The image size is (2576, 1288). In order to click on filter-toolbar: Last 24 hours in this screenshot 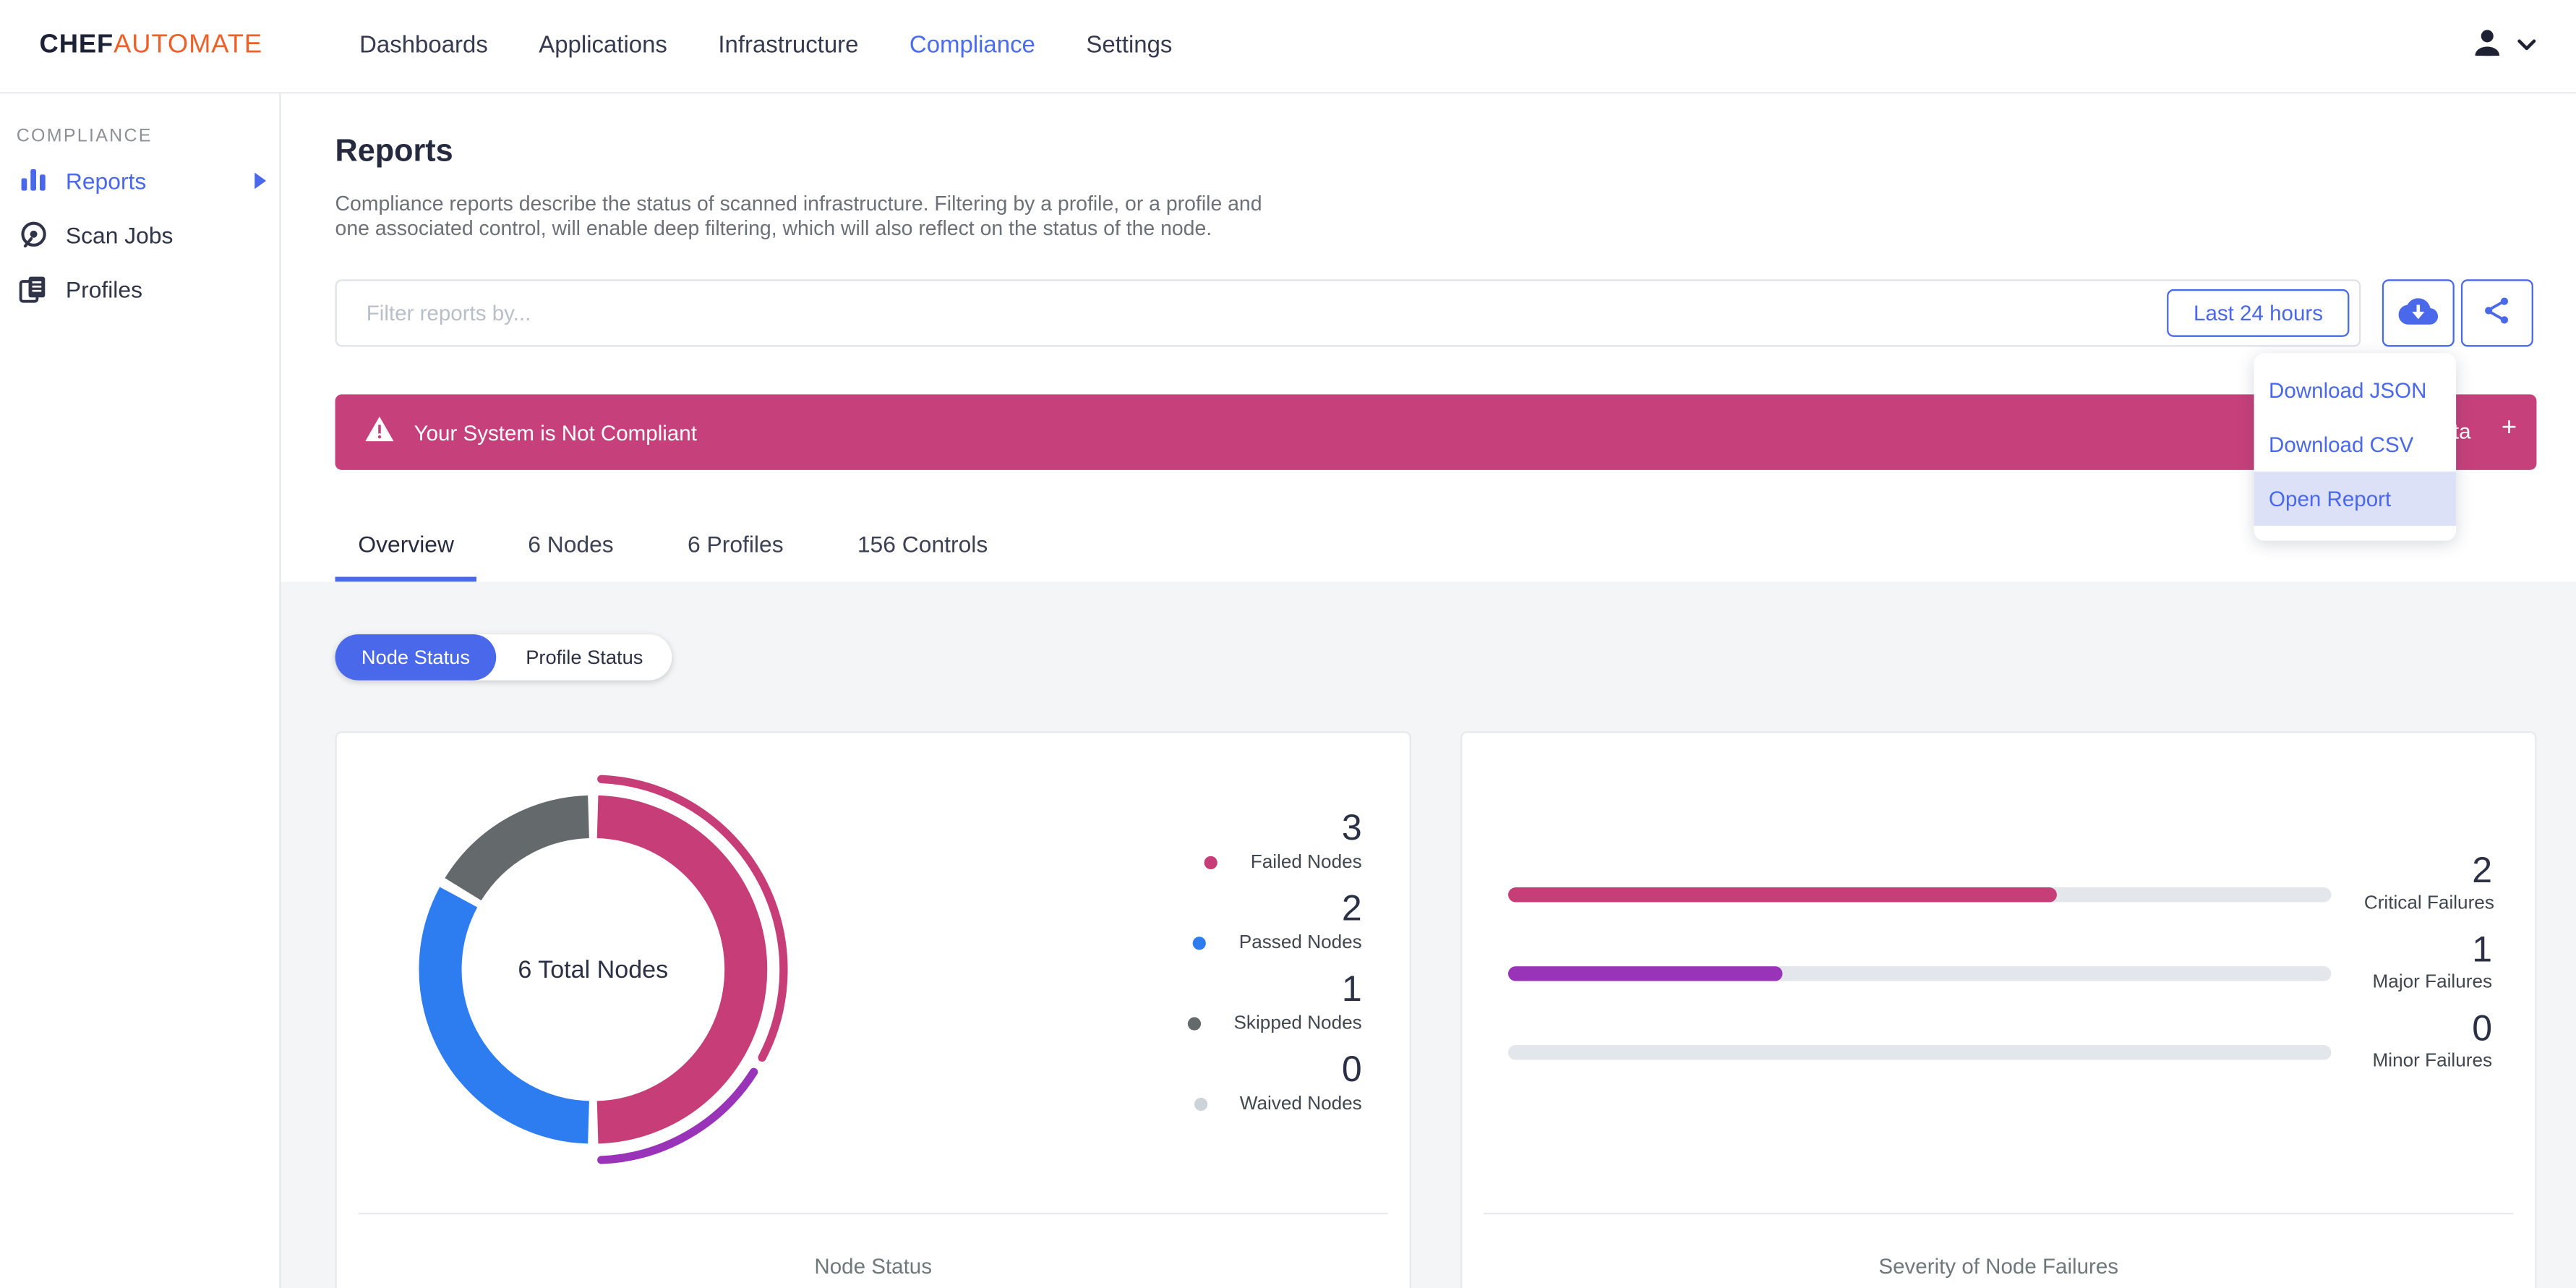, I will do `click(1436, 313)`.